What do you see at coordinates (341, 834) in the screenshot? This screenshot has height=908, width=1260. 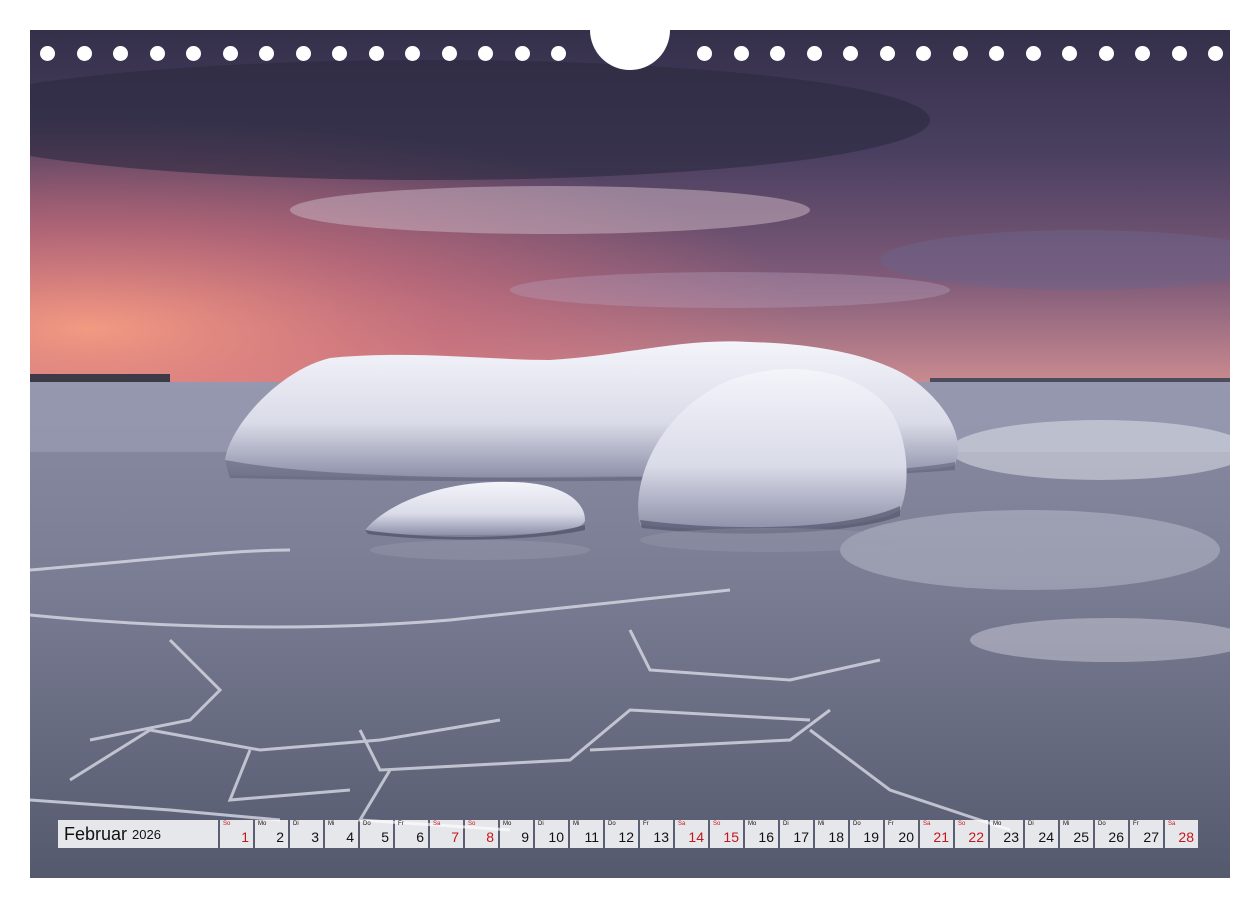 I see `day-cell: Mi 4` at bounding box center [341, 834].